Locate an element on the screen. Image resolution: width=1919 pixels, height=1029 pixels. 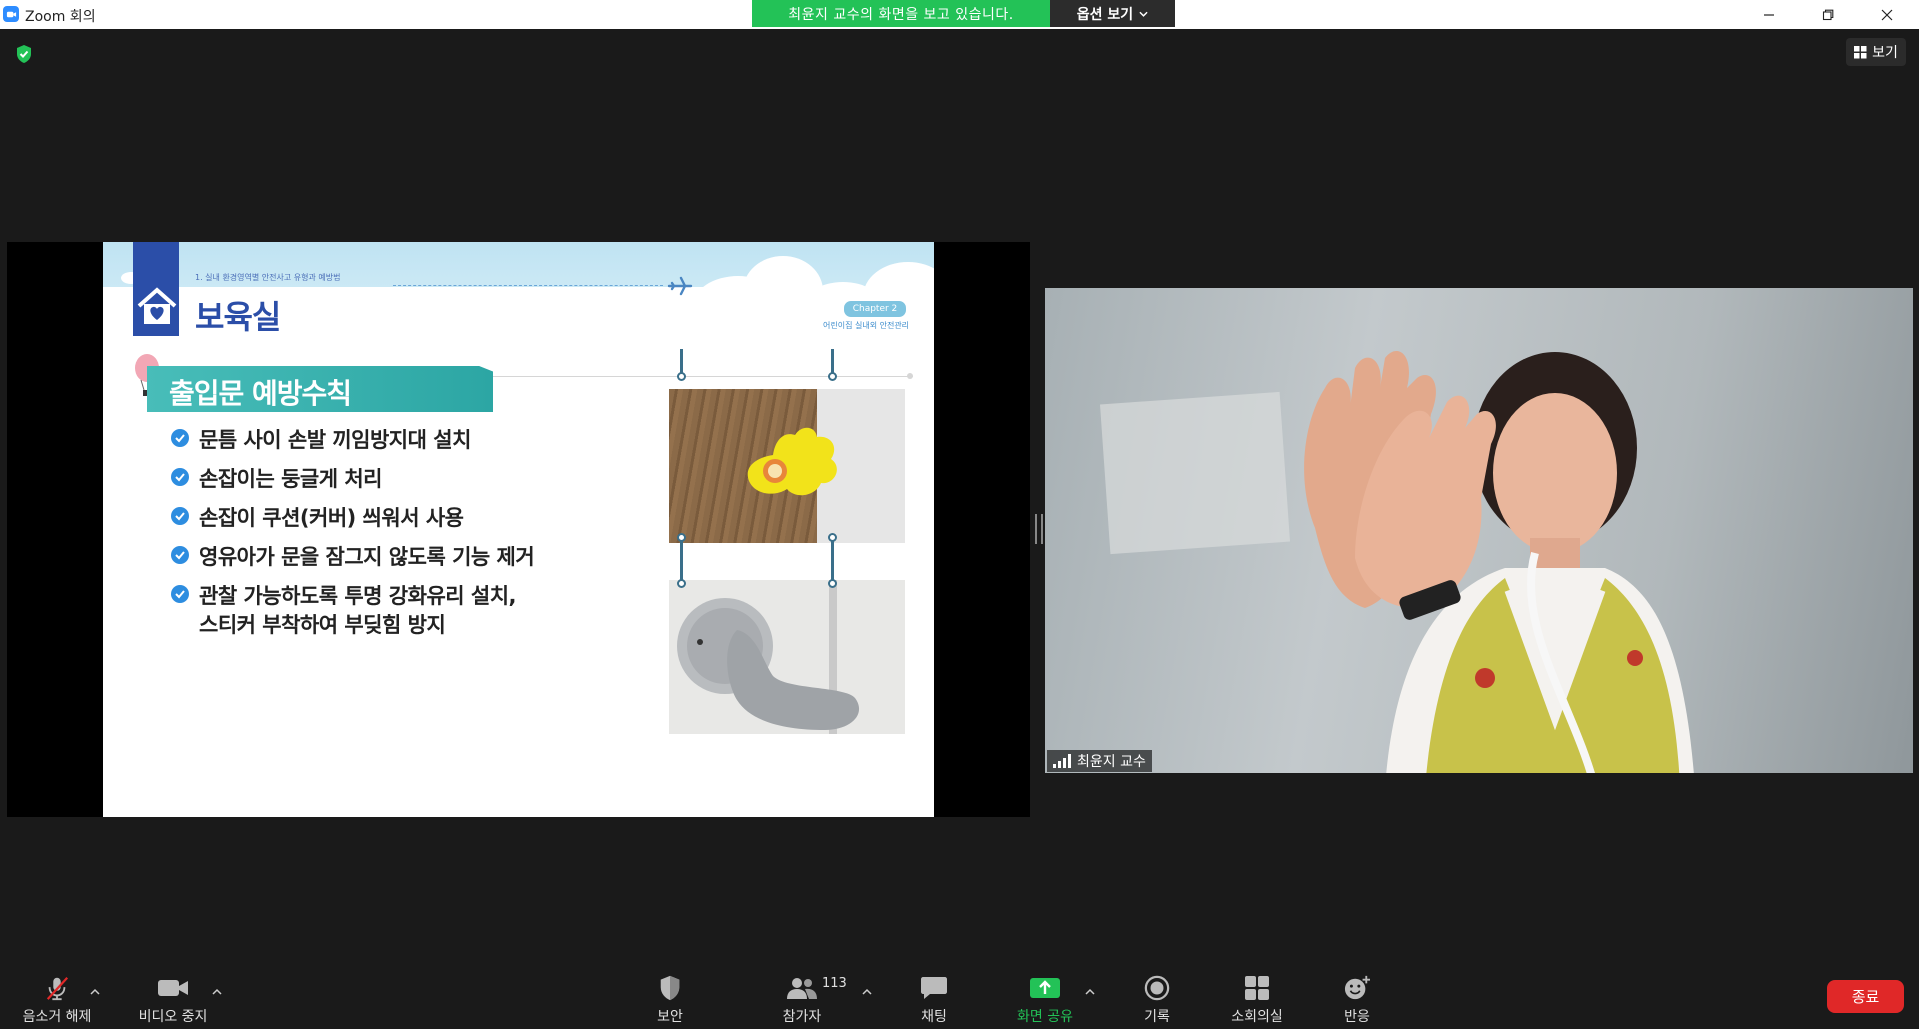
signal-strength-icon is located at coordinates (1062, 761).